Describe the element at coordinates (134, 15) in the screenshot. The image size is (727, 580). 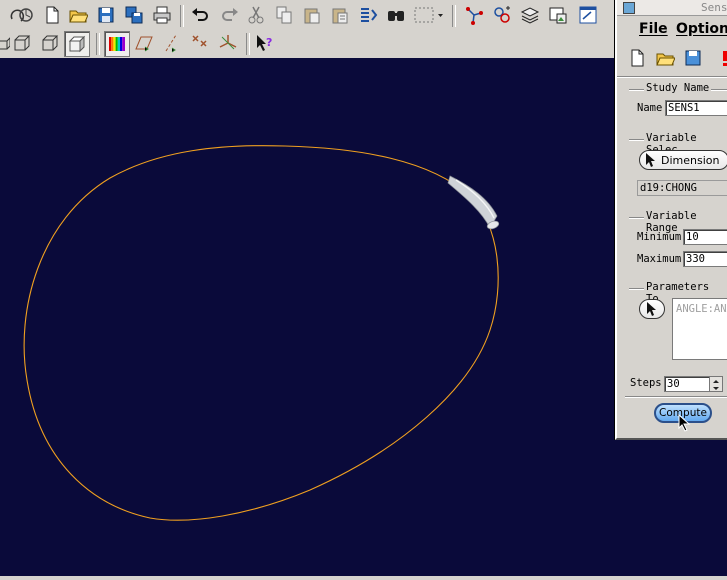
I see `save-copy-icon` at that location.